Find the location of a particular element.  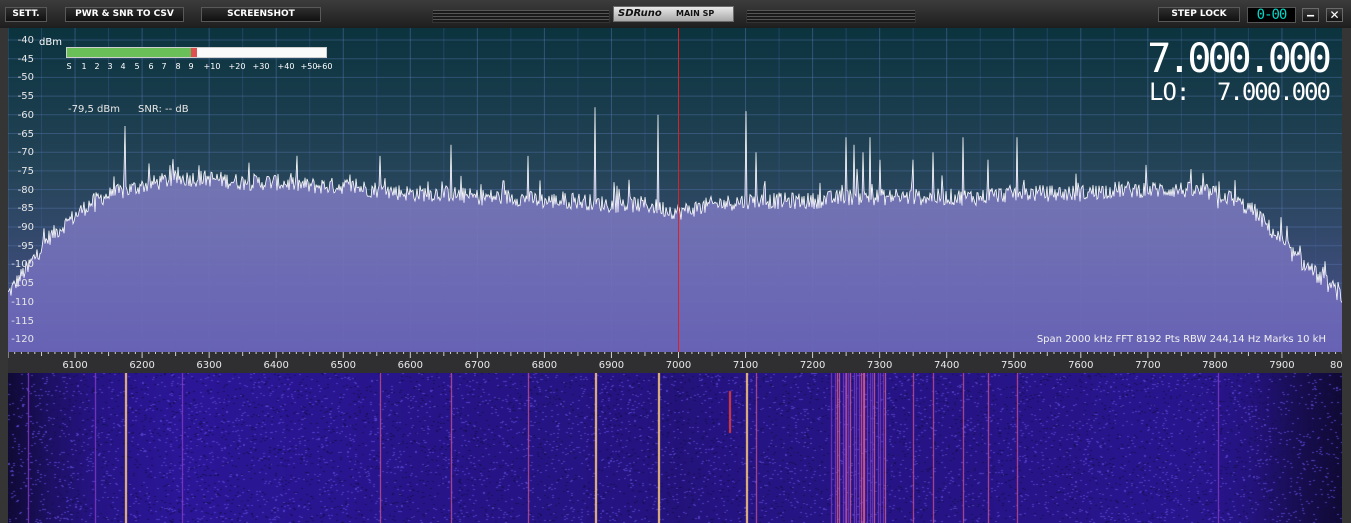

s-meter-tick-label: +40 is located at coordinates (286, 66).